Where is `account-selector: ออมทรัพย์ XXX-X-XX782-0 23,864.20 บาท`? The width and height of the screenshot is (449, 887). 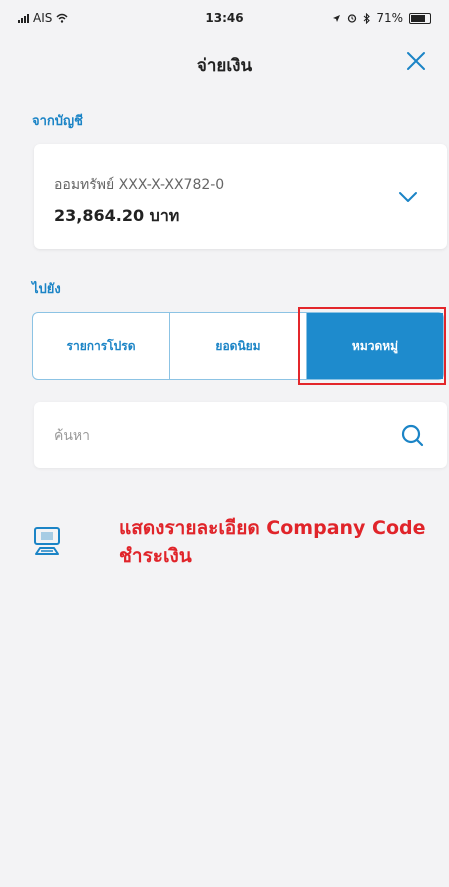
account-selector: ออมทรัพย์ XXX-X-XX782-0 23,864.20 บาท is located at coordinates (240, 196).